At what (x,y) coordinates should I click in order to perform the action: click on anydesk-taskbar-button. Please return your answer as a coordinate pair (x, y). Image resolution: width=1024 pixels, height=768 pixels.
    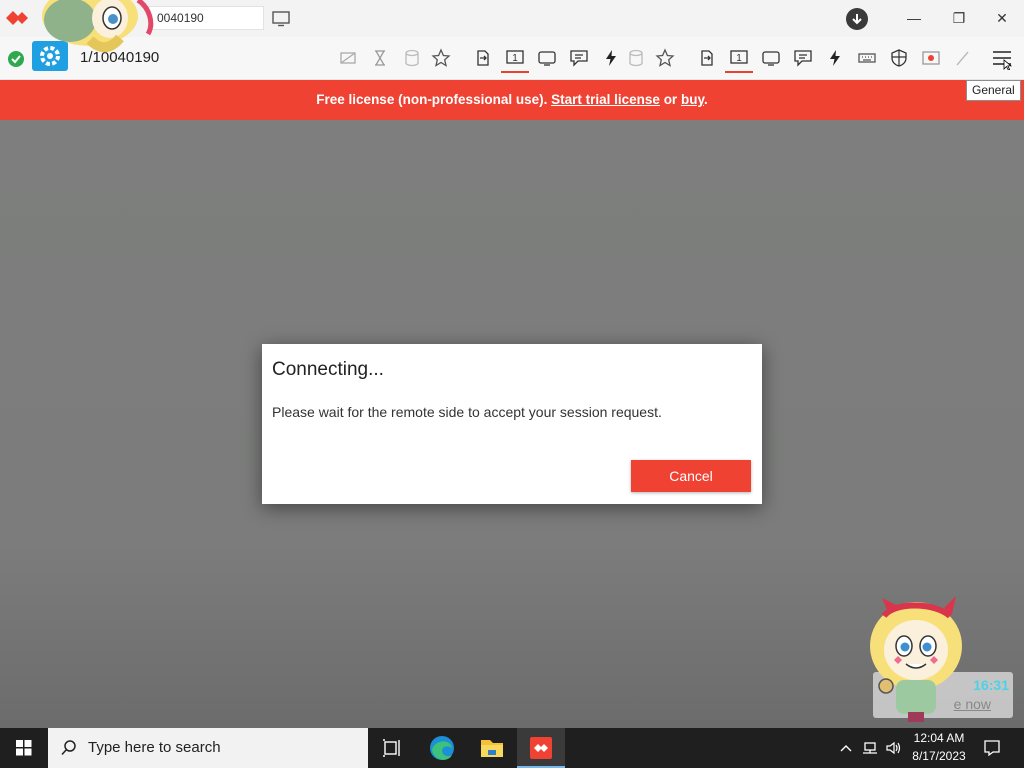
    Looking at the image, I should click on (541, 748).